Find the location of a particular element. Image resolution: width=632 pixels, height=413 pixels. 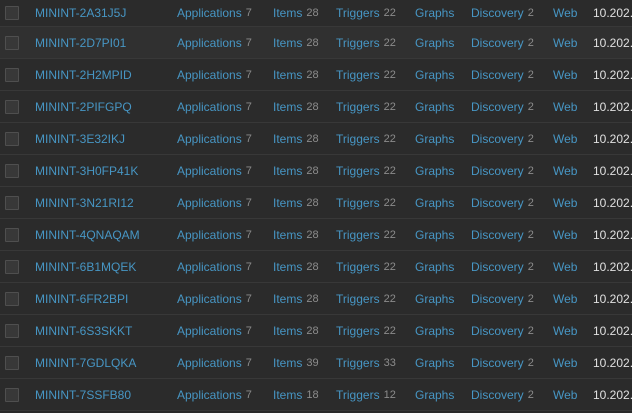

host-name-link: MININT-6S3SKKT is located at coordinates (83, 331).